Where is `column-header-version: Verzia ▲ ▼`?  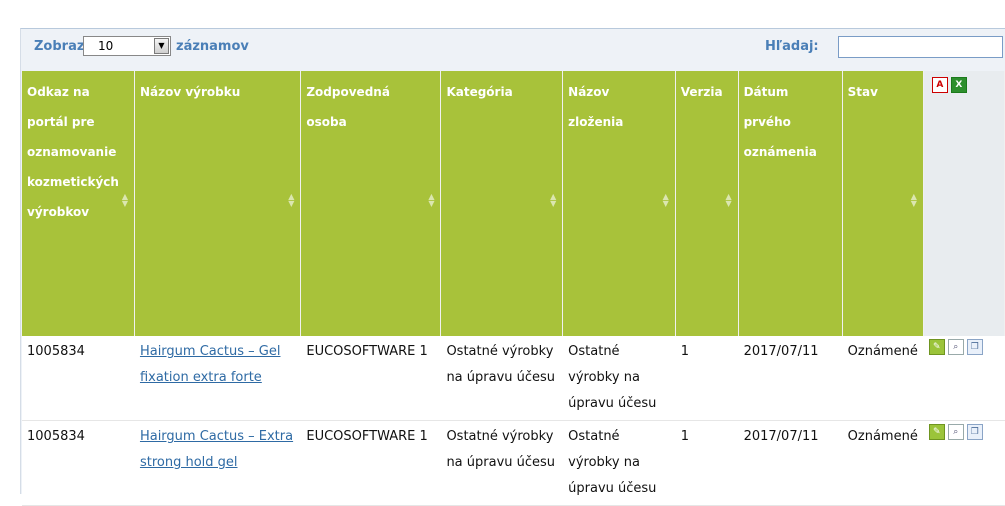
column-header-version: Verzia ▲ ▼ is located at coordinates (707, 203).